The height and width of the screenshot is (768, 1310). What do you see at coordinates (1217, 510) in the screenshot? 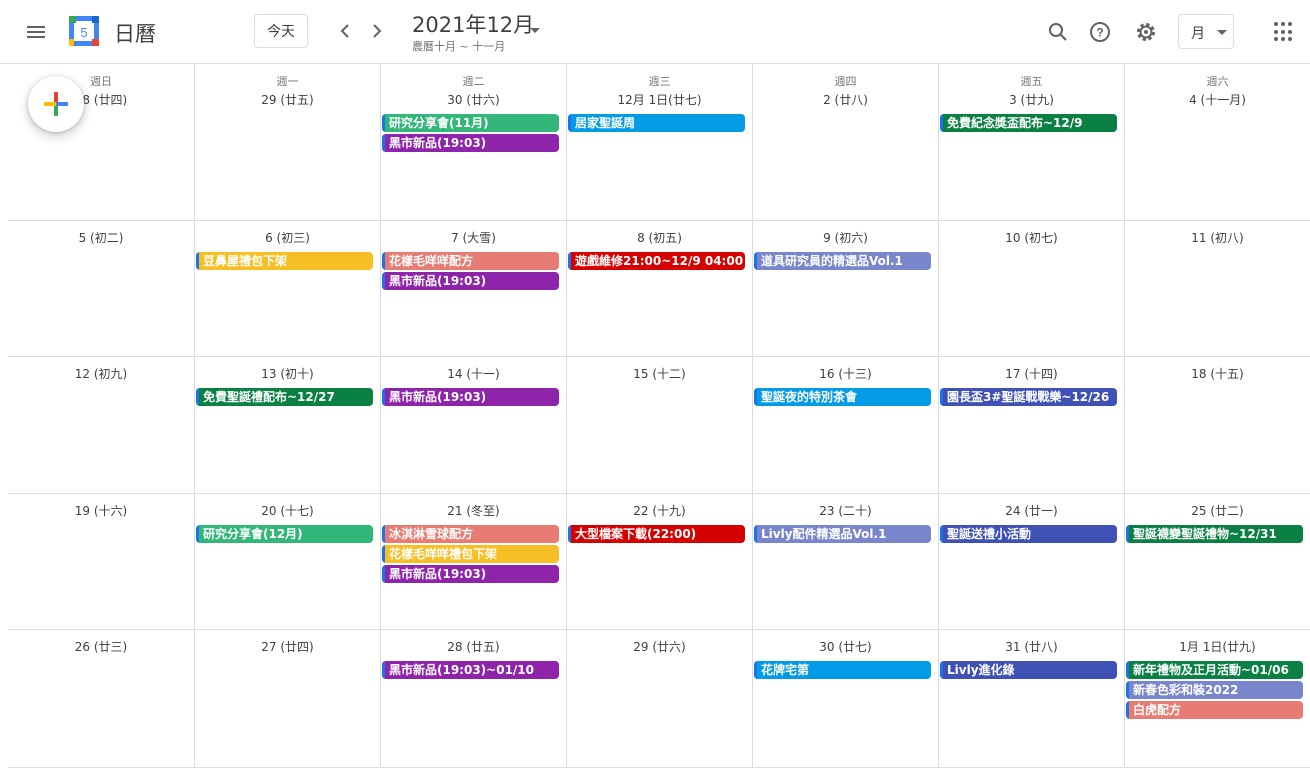
I see `day-number: 25 (廿二)` at bounding box center [1217, 510].